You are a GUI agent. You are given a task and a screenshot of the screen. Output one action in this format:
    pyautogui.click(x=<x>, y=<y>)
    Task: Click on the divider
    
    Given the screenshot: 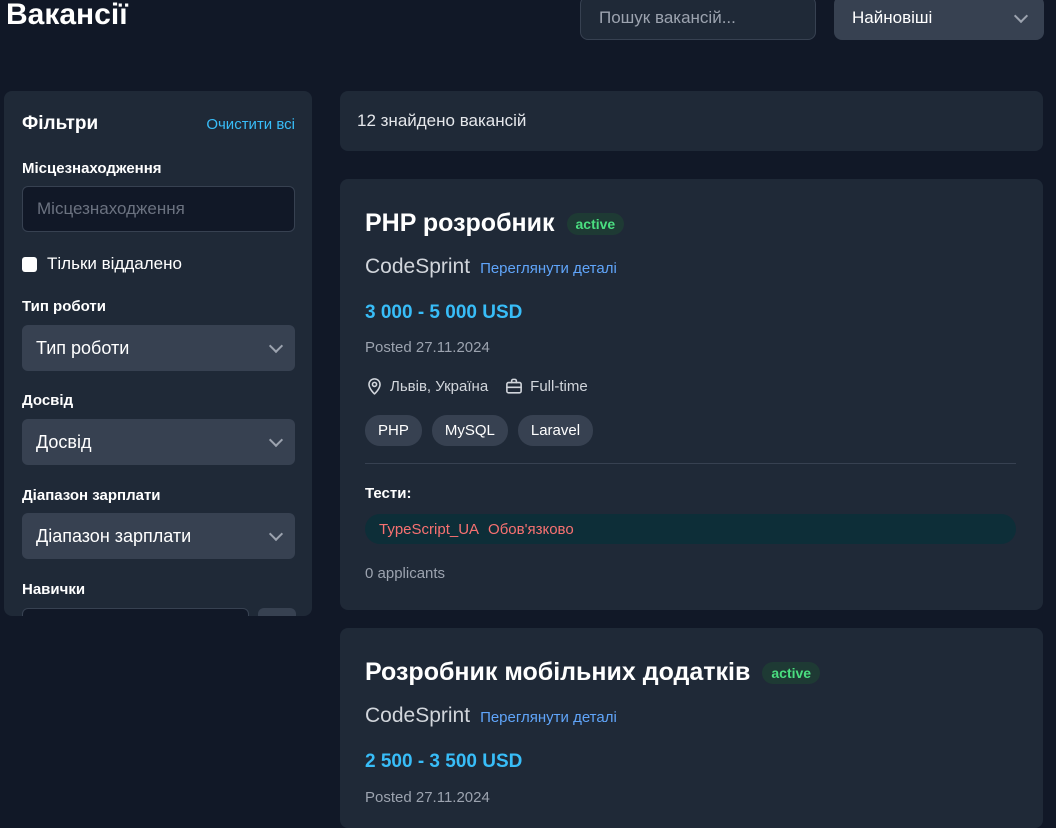 What is the action you would take?
    pyautogui.click(x=690, y=463)
    